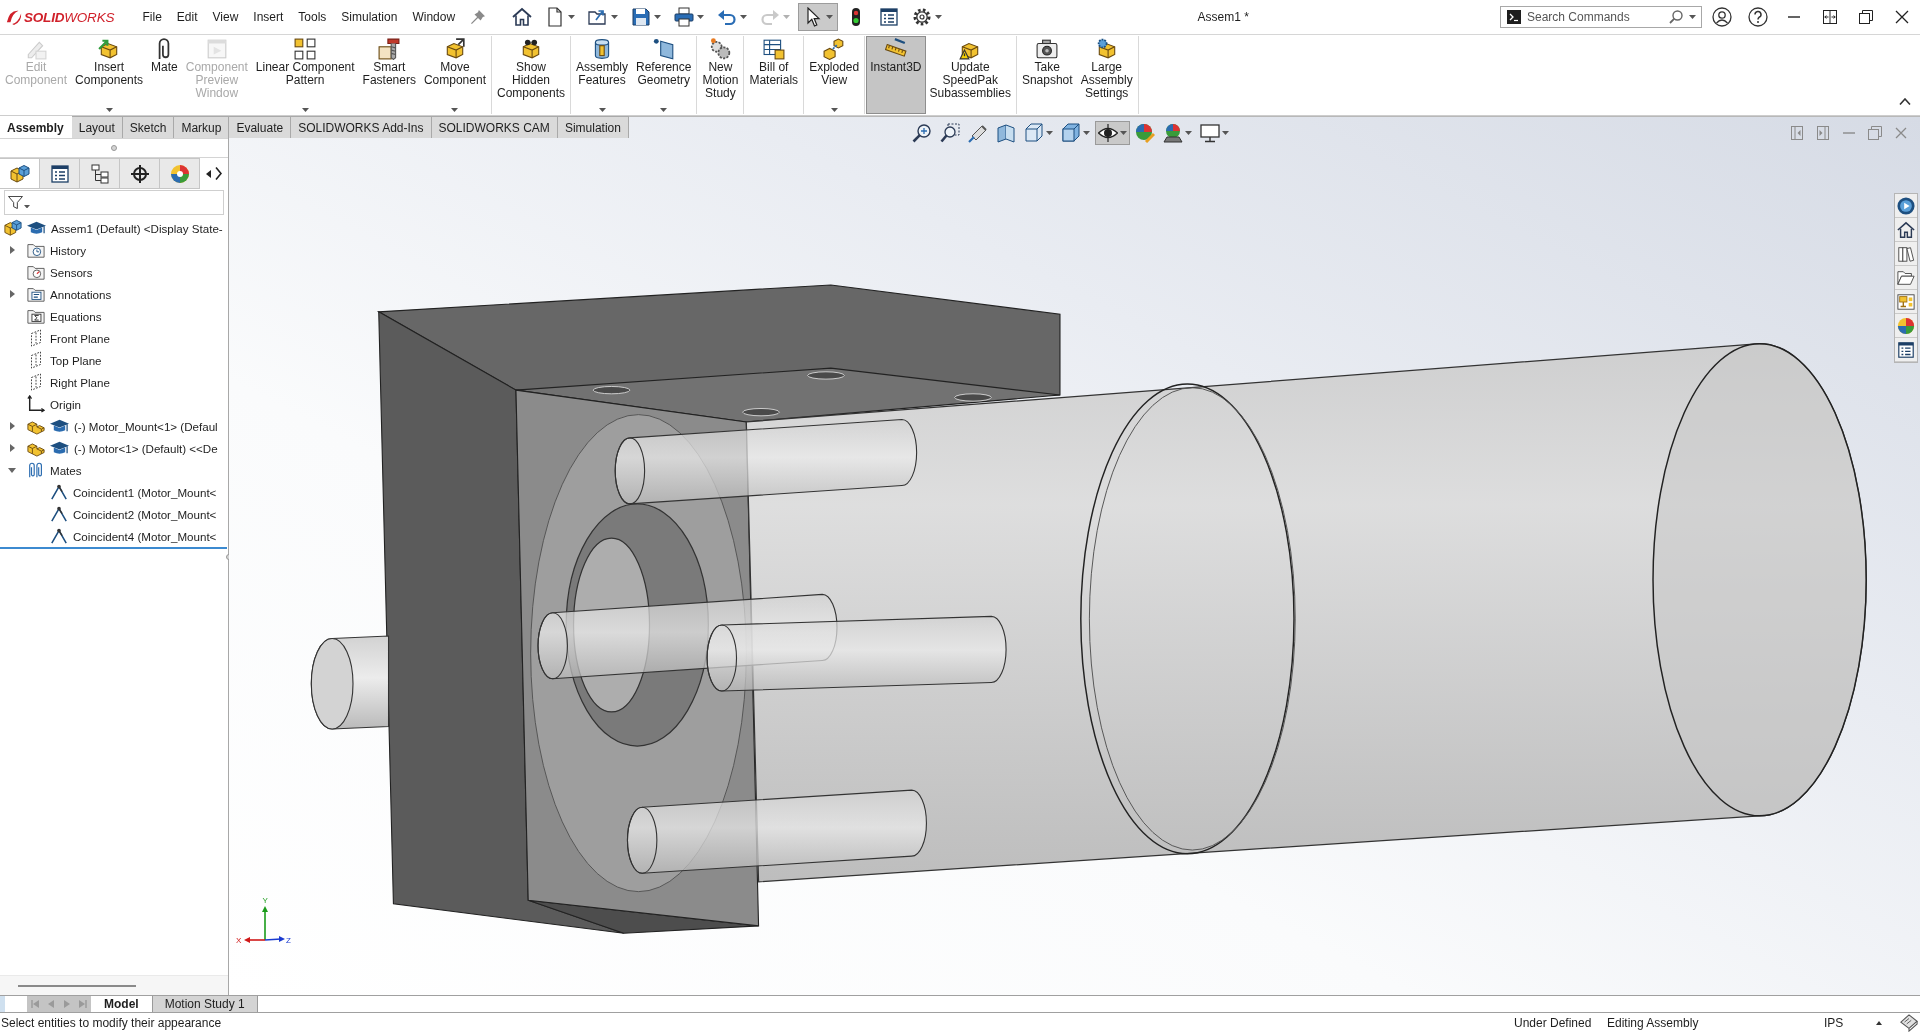  Describe the element at coordinates (1214, 133) in the screenshot. I see `view-settings-button` at that location.